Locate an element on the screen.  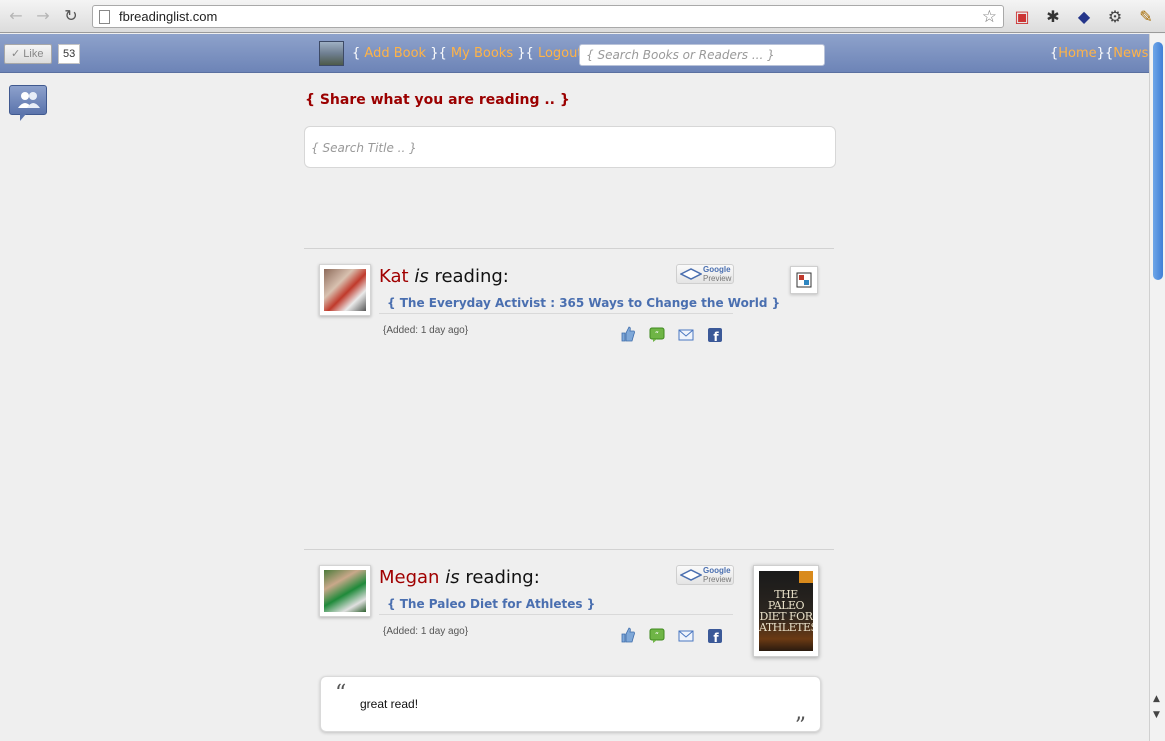
scroll-down-arrow: ▼ is located at coordinates (1156, 715).